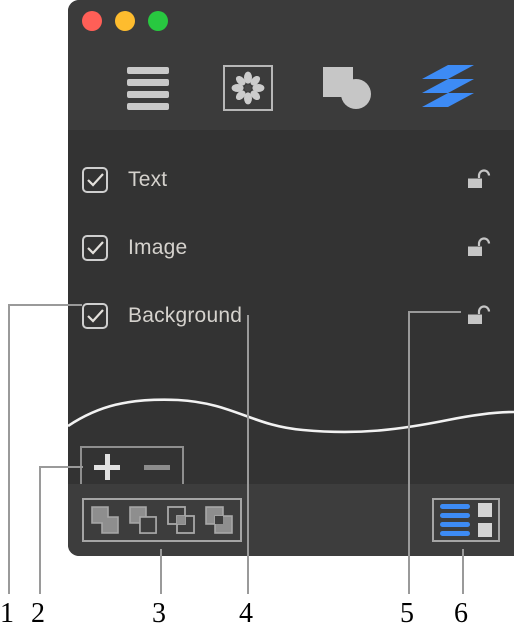 This screenshot has height=629, width=514. I want to click on image-flower-icon, so click(248, 88).